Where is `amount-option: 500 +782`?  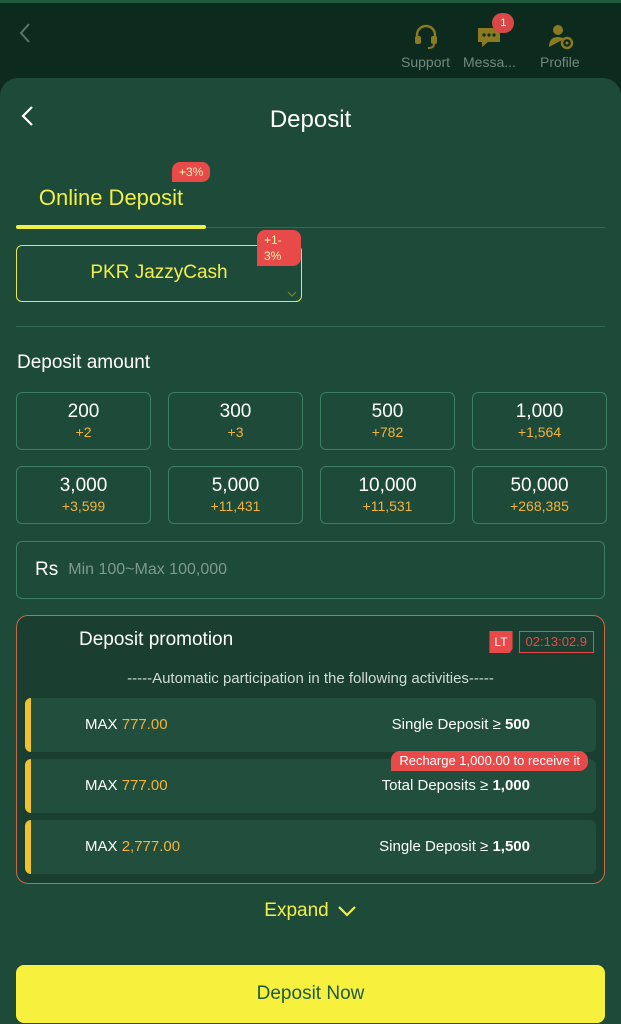 amount-option: 500 +782 is located at coordinates (387, 421).